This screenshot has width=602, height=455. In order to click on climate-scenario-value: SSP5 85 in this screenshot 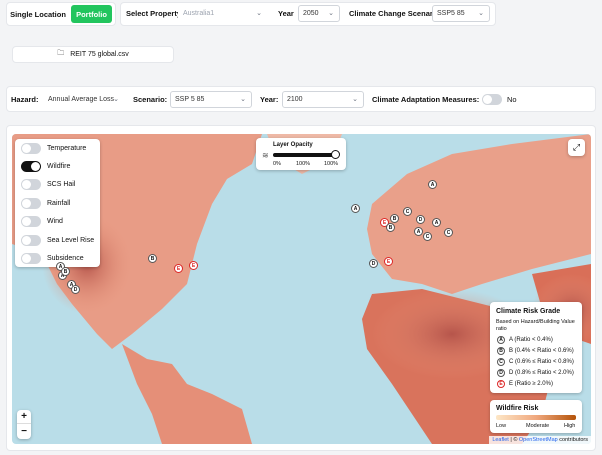, I will do `click(451, 13)`.